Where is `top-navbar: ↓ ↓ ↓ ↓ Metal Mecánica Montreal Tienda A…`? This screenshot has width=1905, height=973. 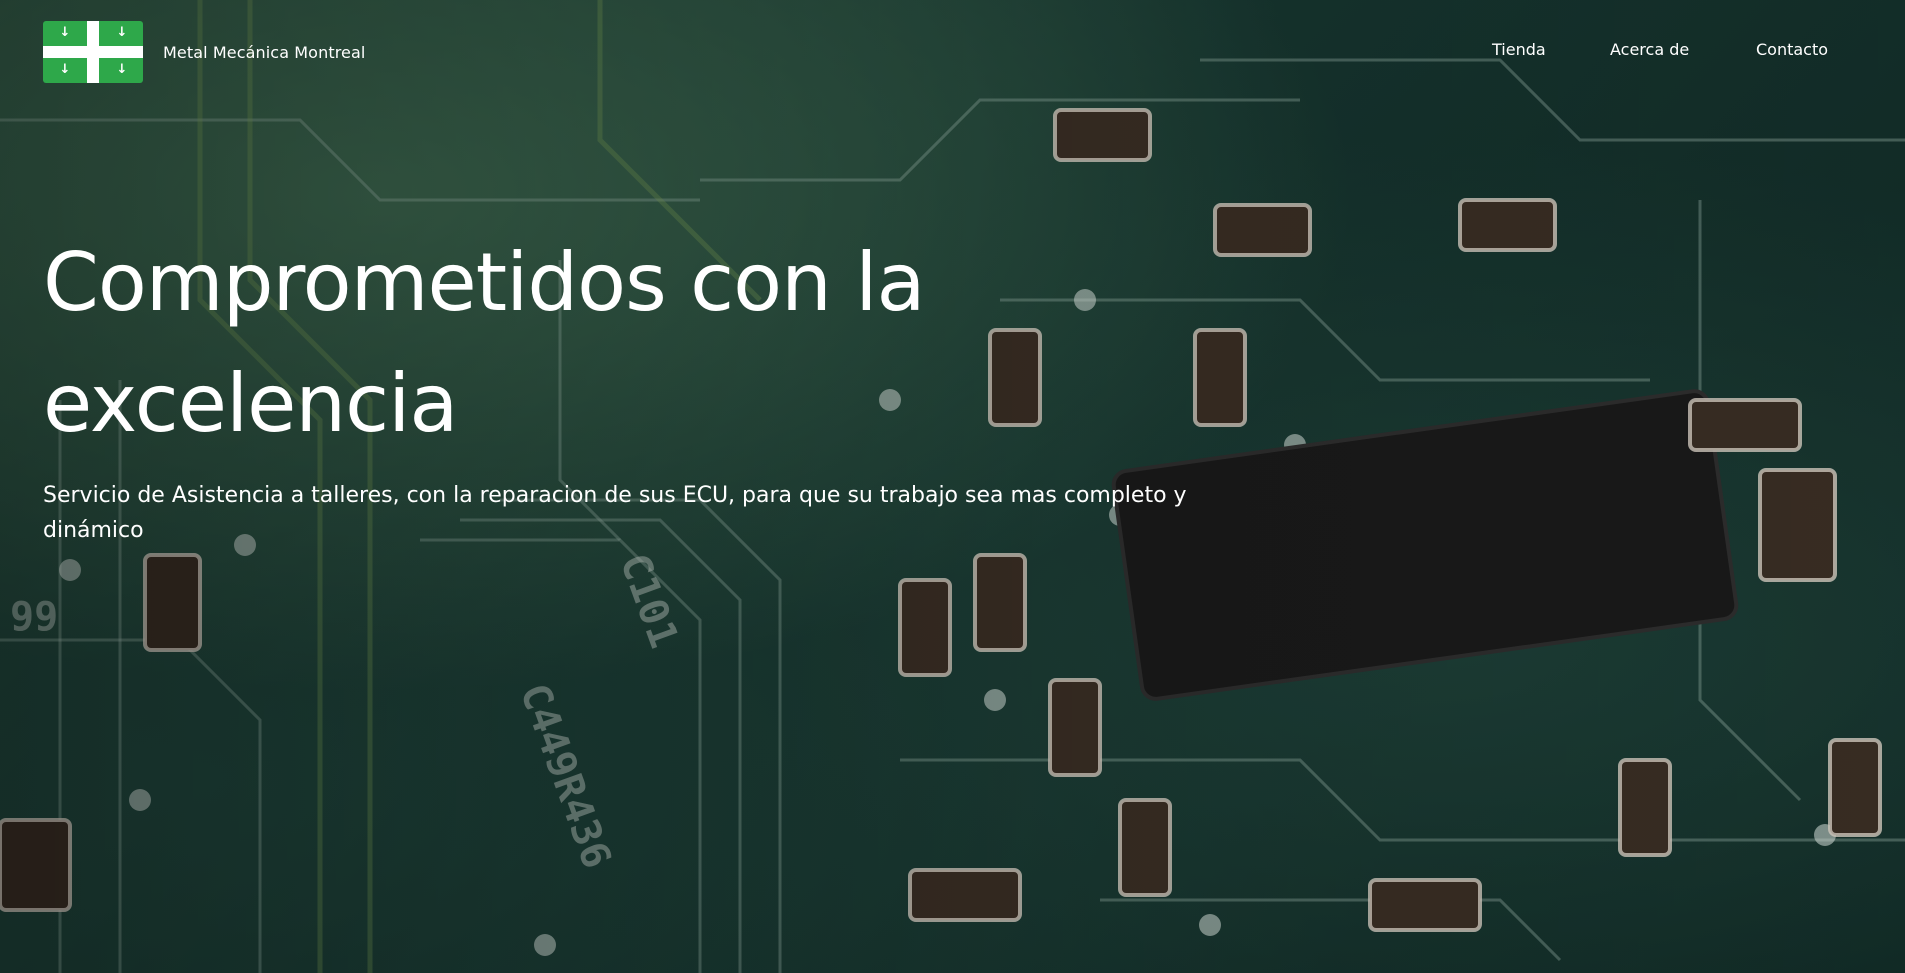
top-navbar: ↓ ↓ ↓ ↓ Metal Mecánica Montreal Tienda A… is located at coordinates (952, 50).